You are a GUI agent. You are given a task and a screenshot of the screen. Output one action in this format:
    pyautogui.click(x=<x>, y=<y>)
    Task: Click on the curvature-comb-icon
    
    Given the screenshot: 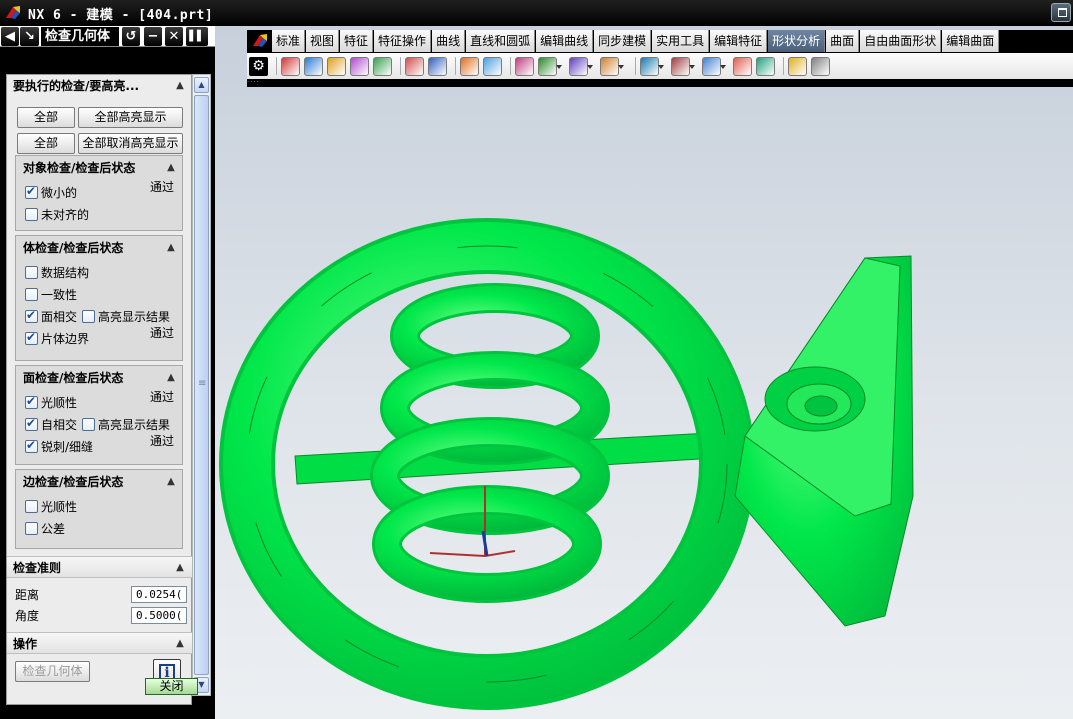 What is the action you would take?
    pyautogui.click(x=524, y=66)
    